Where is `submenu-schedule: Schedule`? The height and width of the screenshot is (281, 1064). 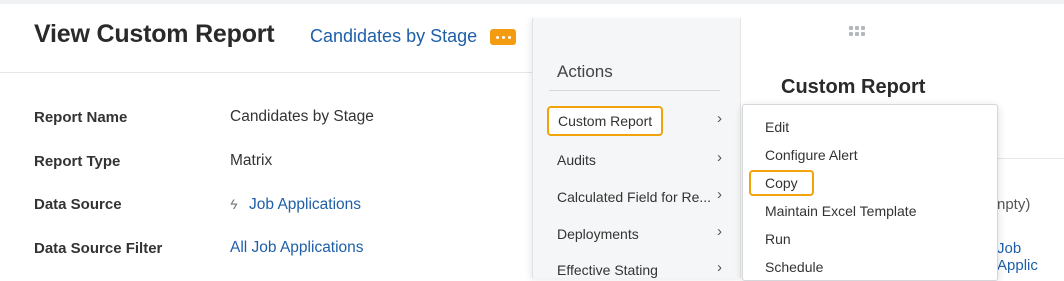 submenu-schedule: Schedule is located at coordinates (794, 267).